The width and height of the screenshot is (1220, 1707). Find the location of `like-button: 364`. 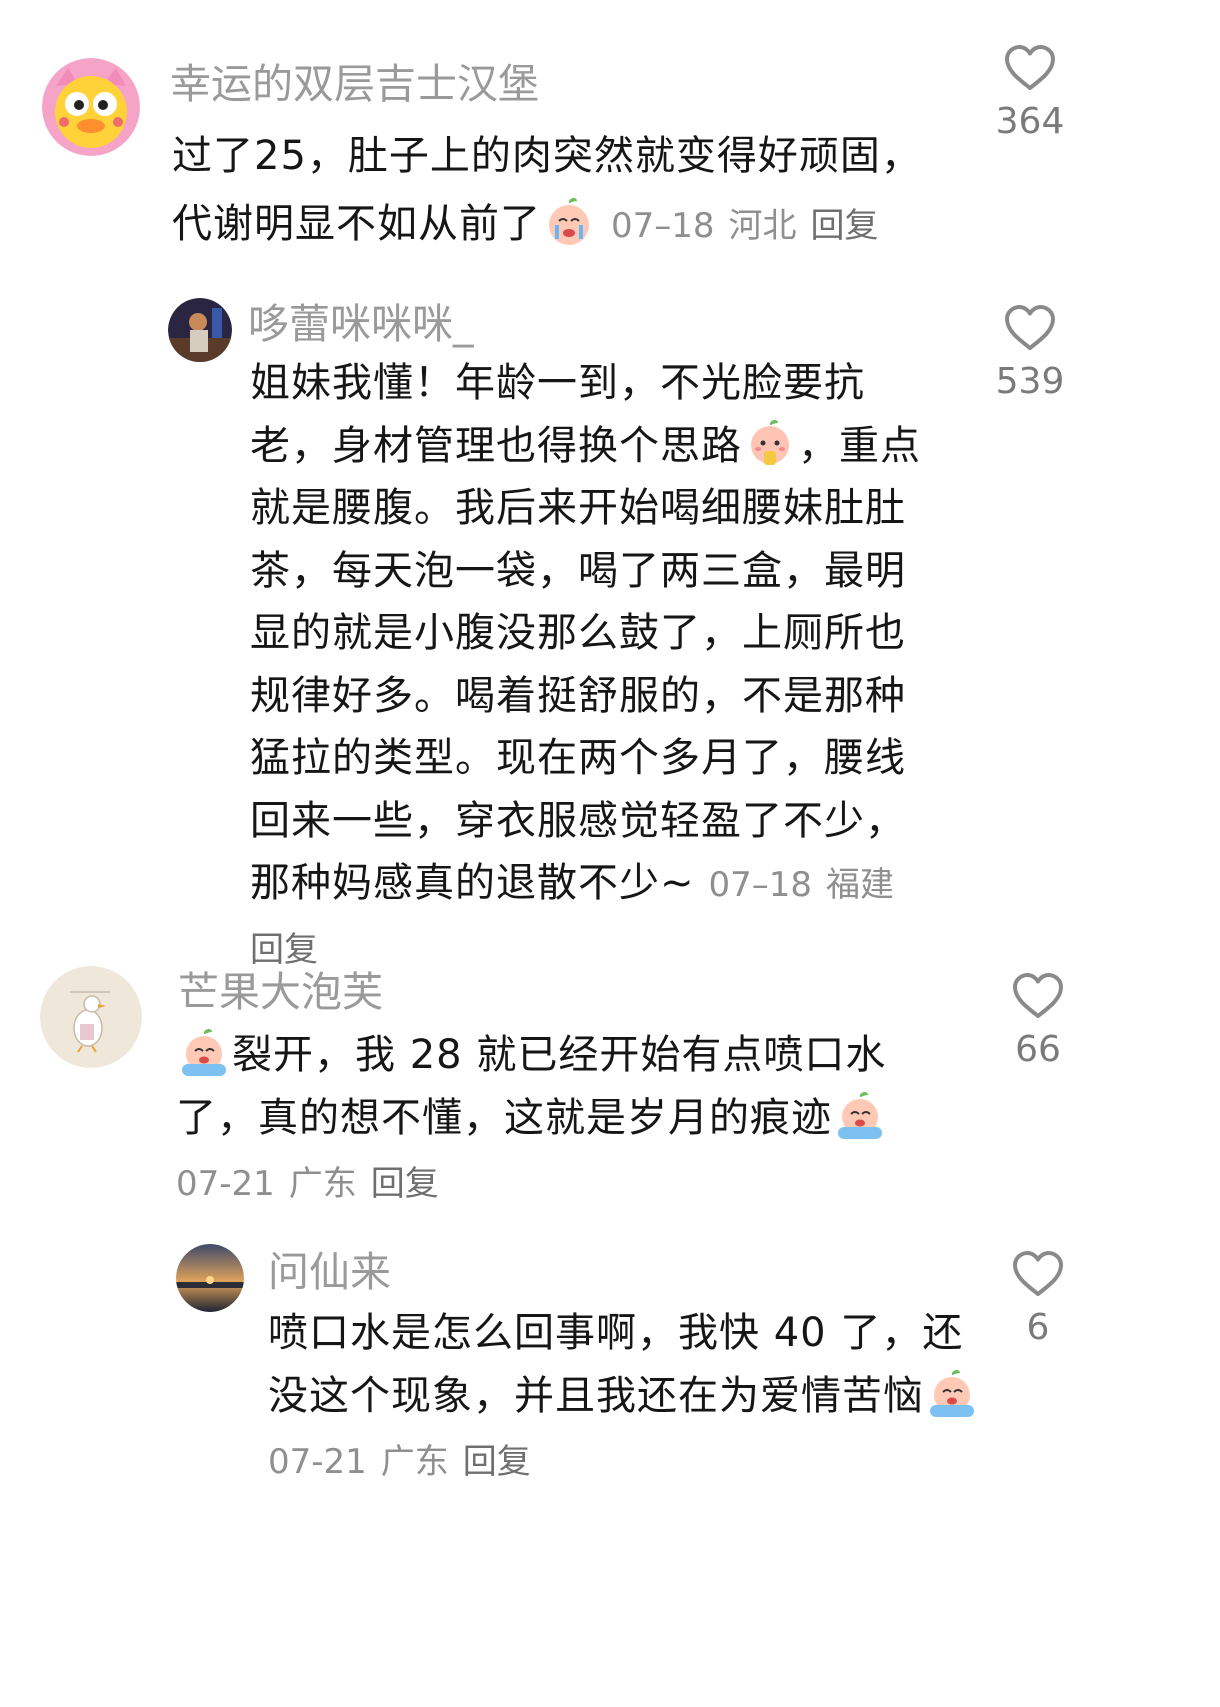

like-button: 364 is located at coordinates (1030, 94).